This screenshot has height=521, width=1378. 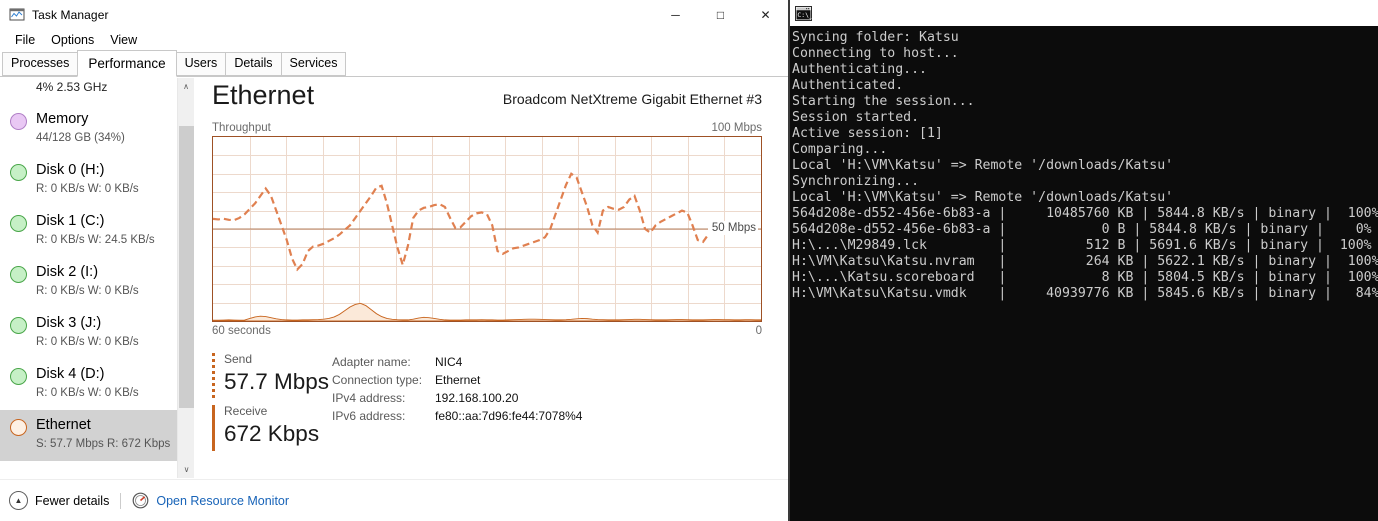 I want to click on disk4-status-dot, so click(x=18, y=376).